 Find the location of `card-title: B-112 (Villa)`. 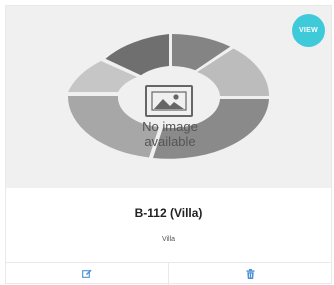

card-title: B-112 (Villa) is located at coordinates (168, 213).